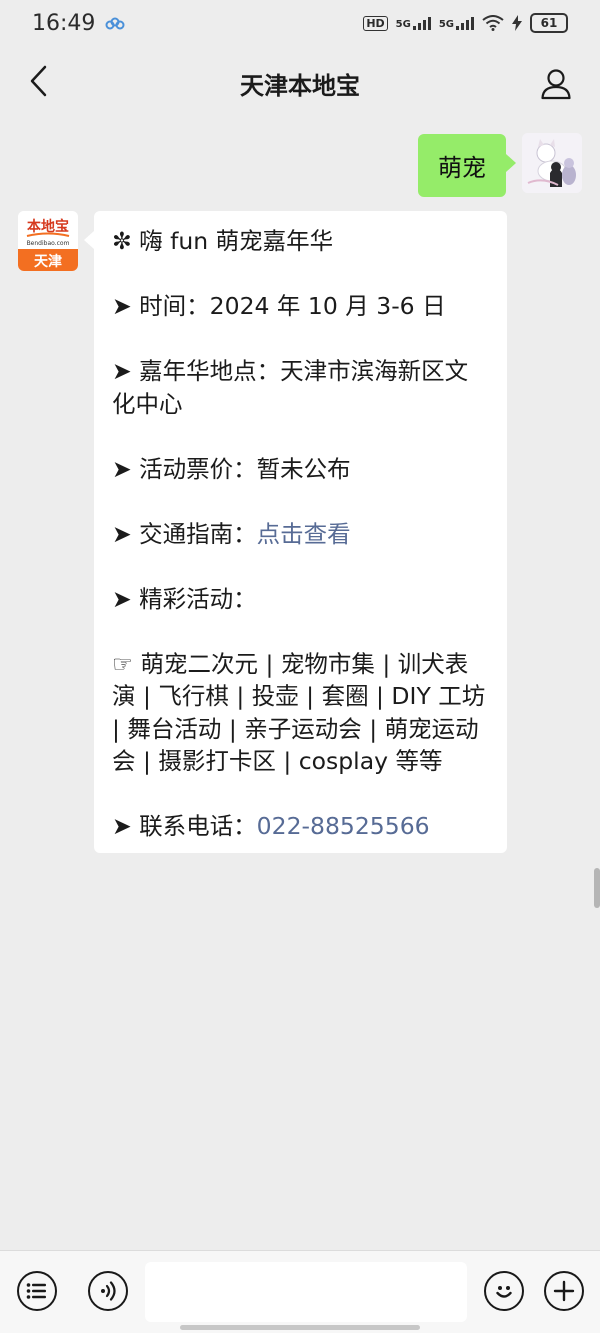 The width and height of the screenshot is (600, 1333). I want to click on plus-icon, so click(564, 1291).